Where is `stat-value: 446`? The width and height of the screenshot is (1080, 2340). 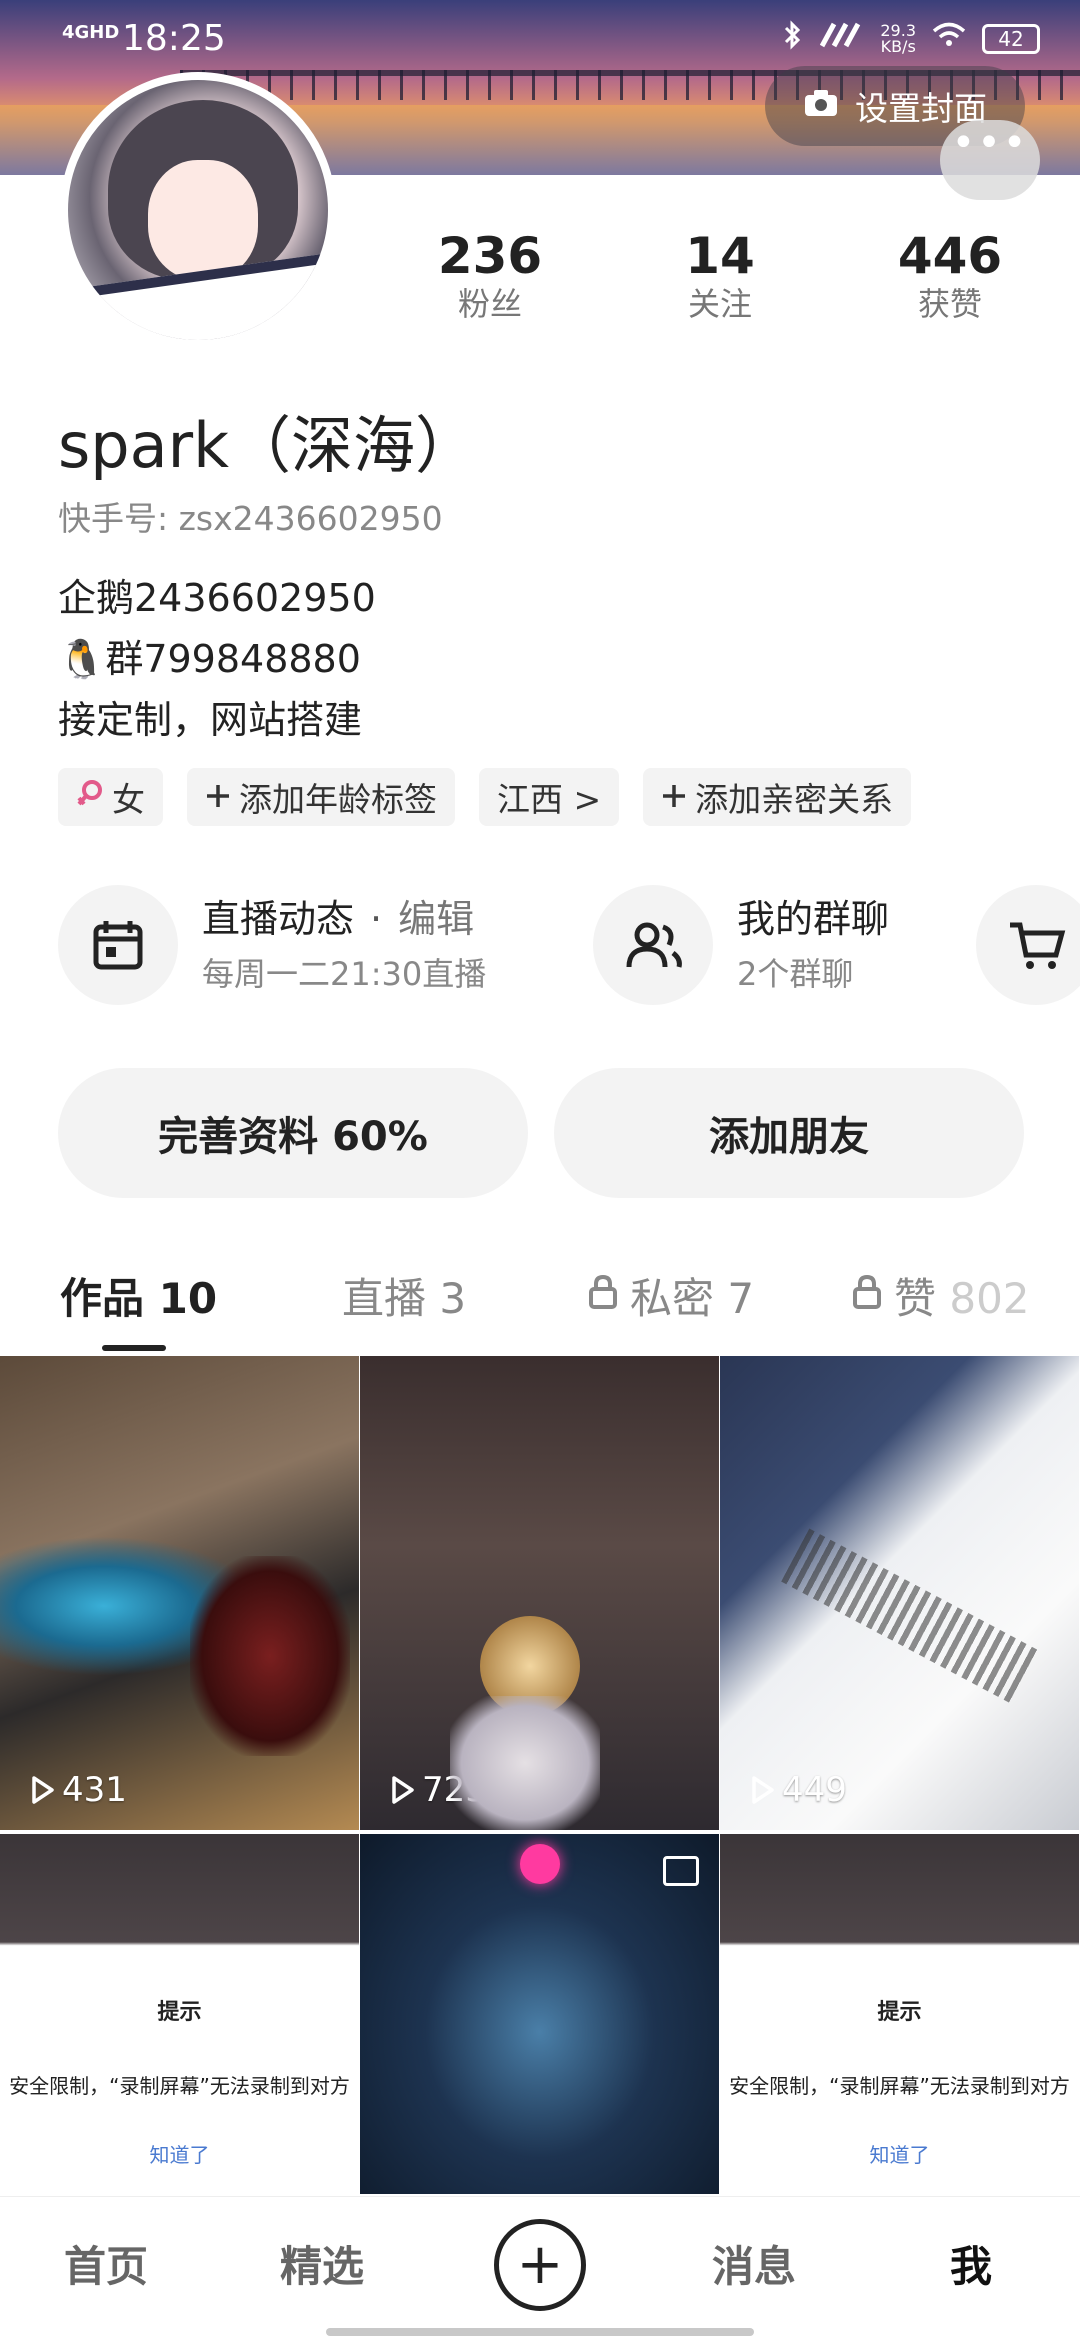
stat-value: 446 is located at coordinates (950, 256).